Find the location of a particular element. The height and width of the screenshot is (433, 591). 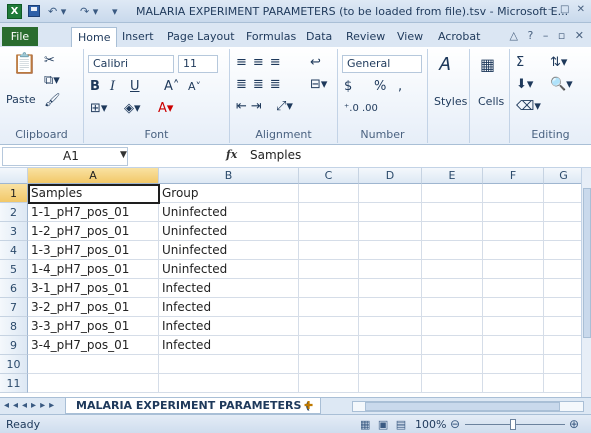

save-icon is located at coordinates (34, 11).